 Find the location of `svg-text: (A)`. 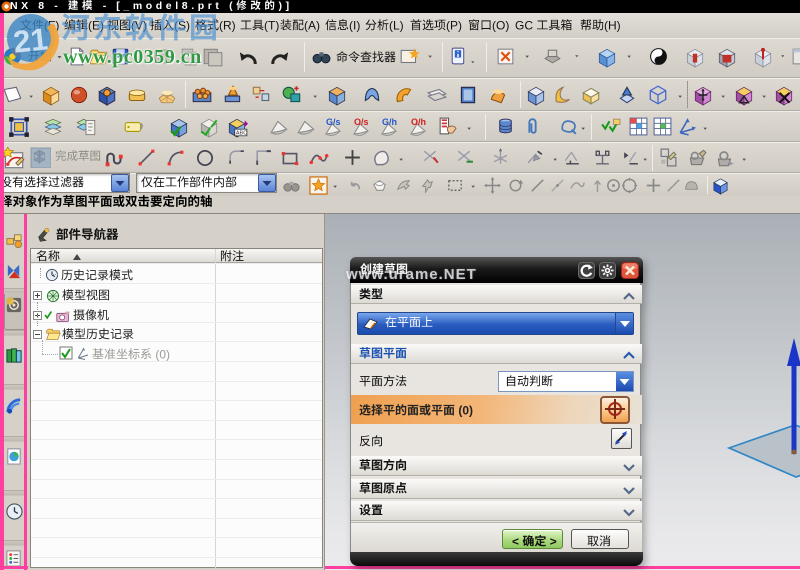

svg-text: (A) is located at coordinates (312, 25).